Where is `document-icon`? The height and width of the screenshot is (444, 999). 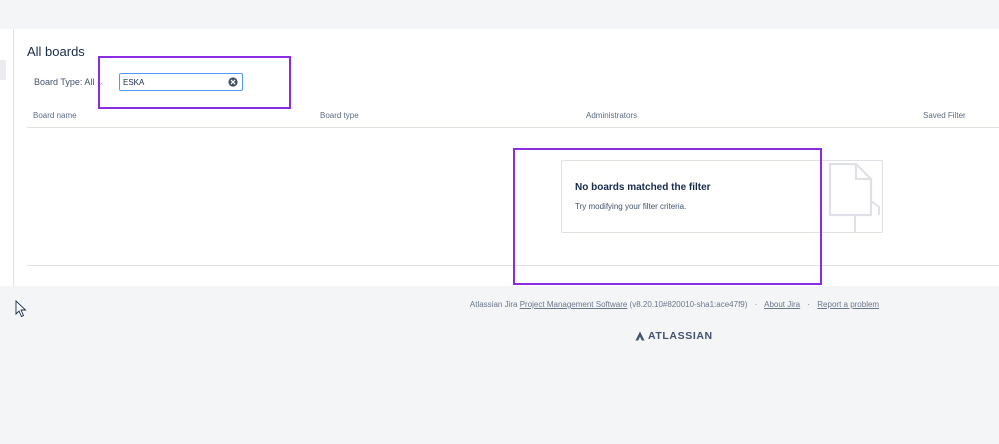 document-icon is located at coordinates (854, 198).